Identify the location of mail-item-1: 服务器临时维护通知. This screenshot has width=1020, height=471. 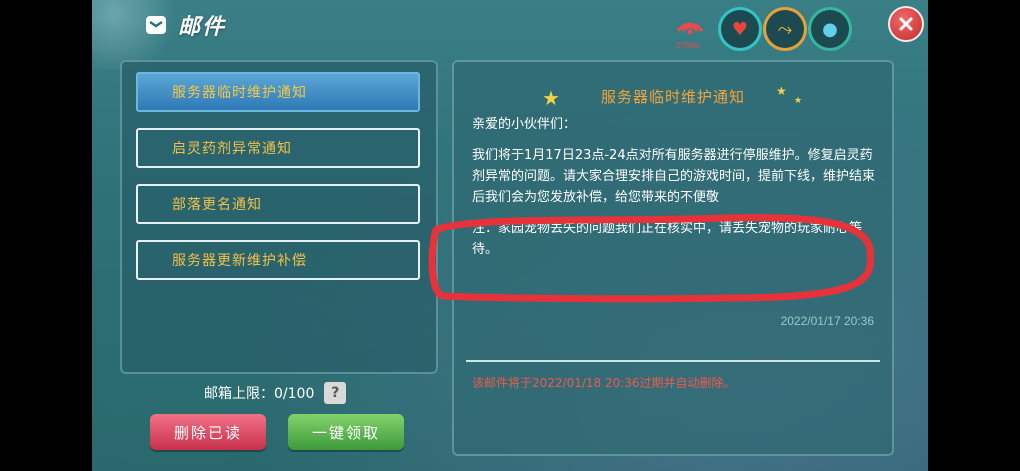
(278, 92).